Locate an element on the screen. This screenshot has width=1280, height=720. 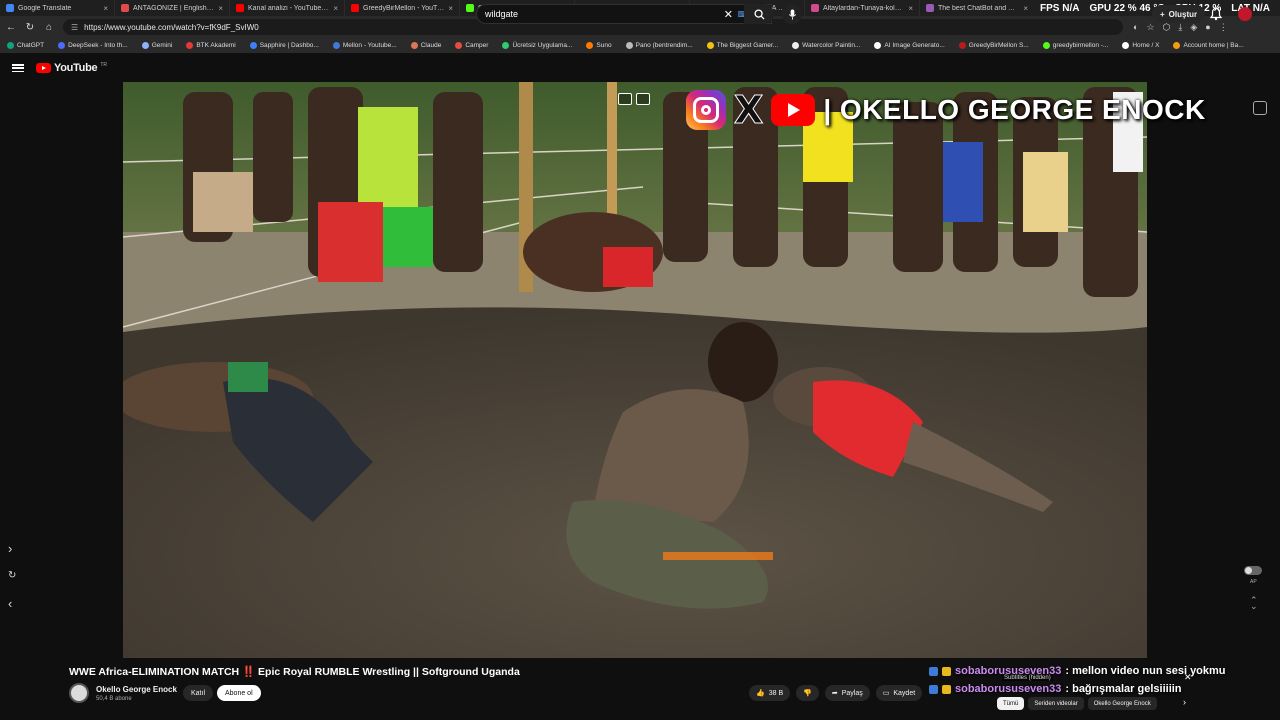
browser-tab: The best ChatBot and Widgets× is located at coordinates (977, 8).